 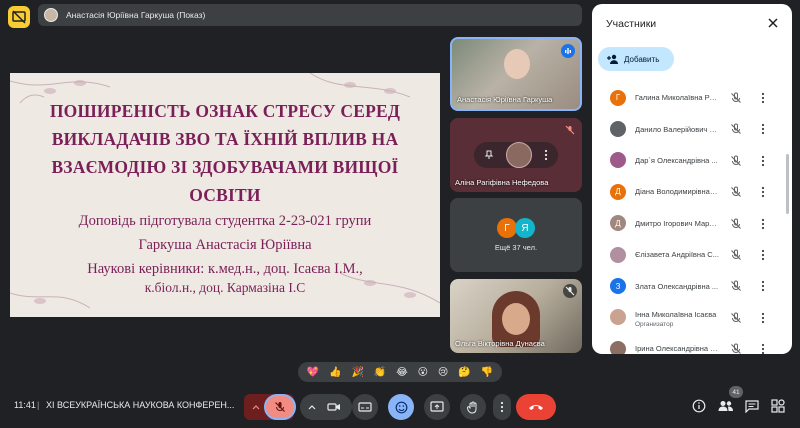 I want to click on camera-toggle-button, so click(x=334, y=407).